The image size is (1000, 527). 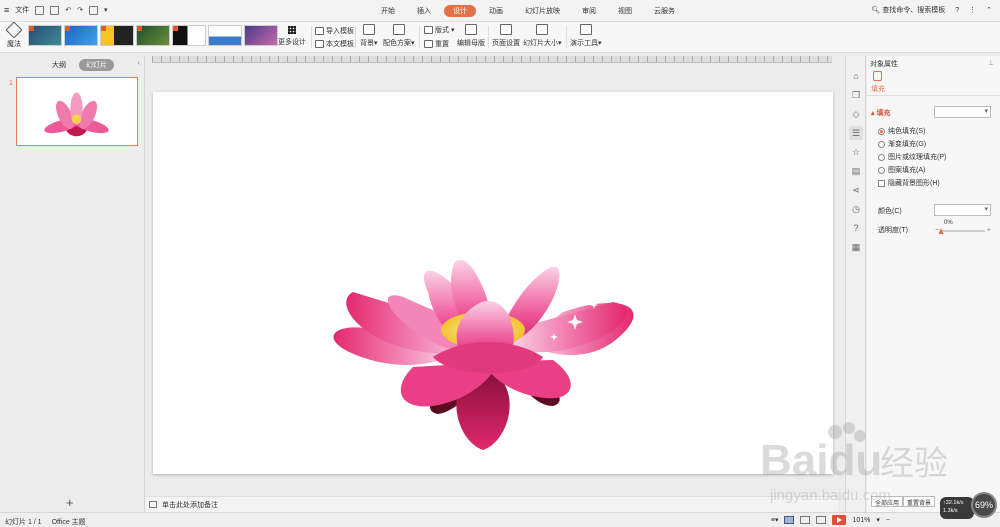 What do you see at coordinates (856, 190) in the screenshot?
I see `share-icon: ⋖` at bounding box center [856, 190].